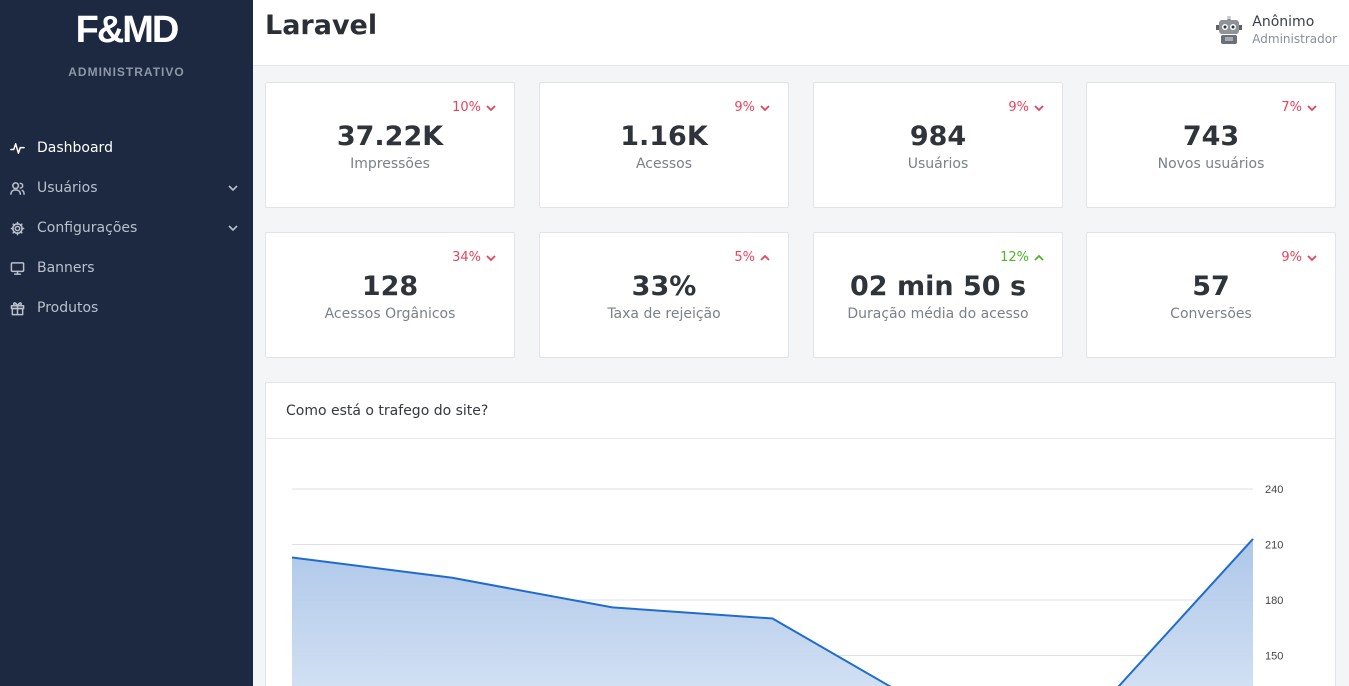 The height and width of the screenshot is (686, 1349). What do you see at coordinates (17, 308) in the screenshot?
I see `gift-icon` at bounding box center [17, 308].